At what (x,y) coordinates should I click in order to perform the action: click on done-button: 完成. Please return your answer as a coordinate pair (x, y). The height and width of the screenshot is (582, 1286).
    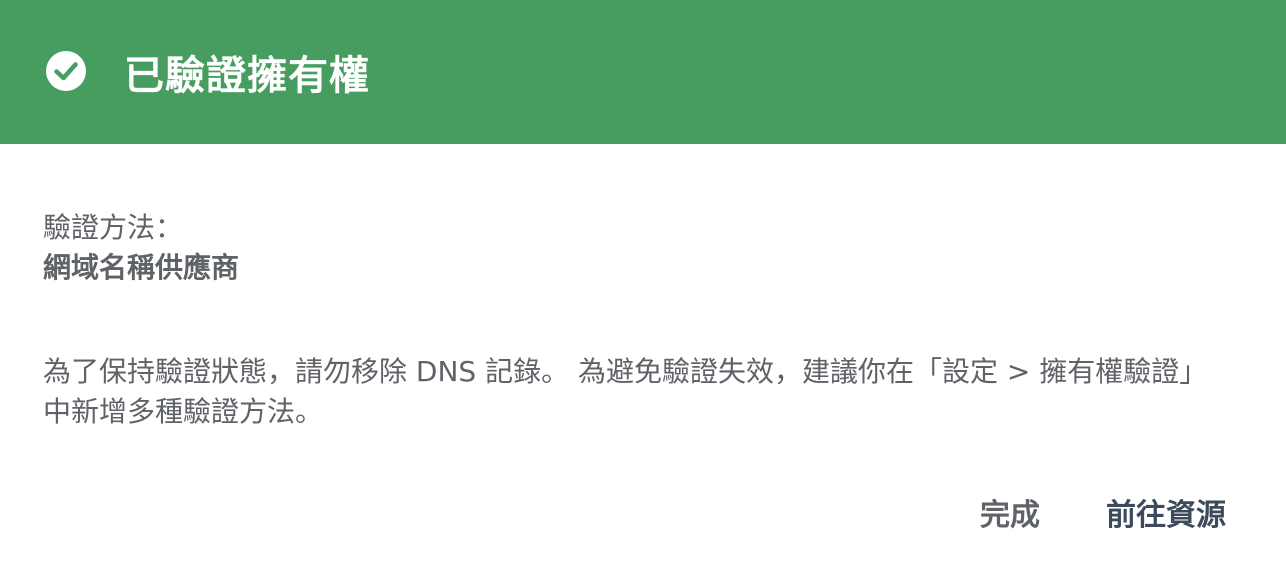
    Looking at the image, I should click on (1010, 516).